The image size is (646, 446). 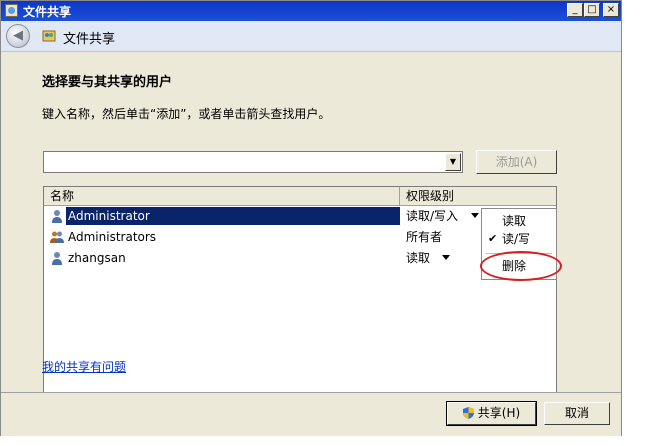 I want to click on column-header-name: 名称, so click(x=222, y=196).